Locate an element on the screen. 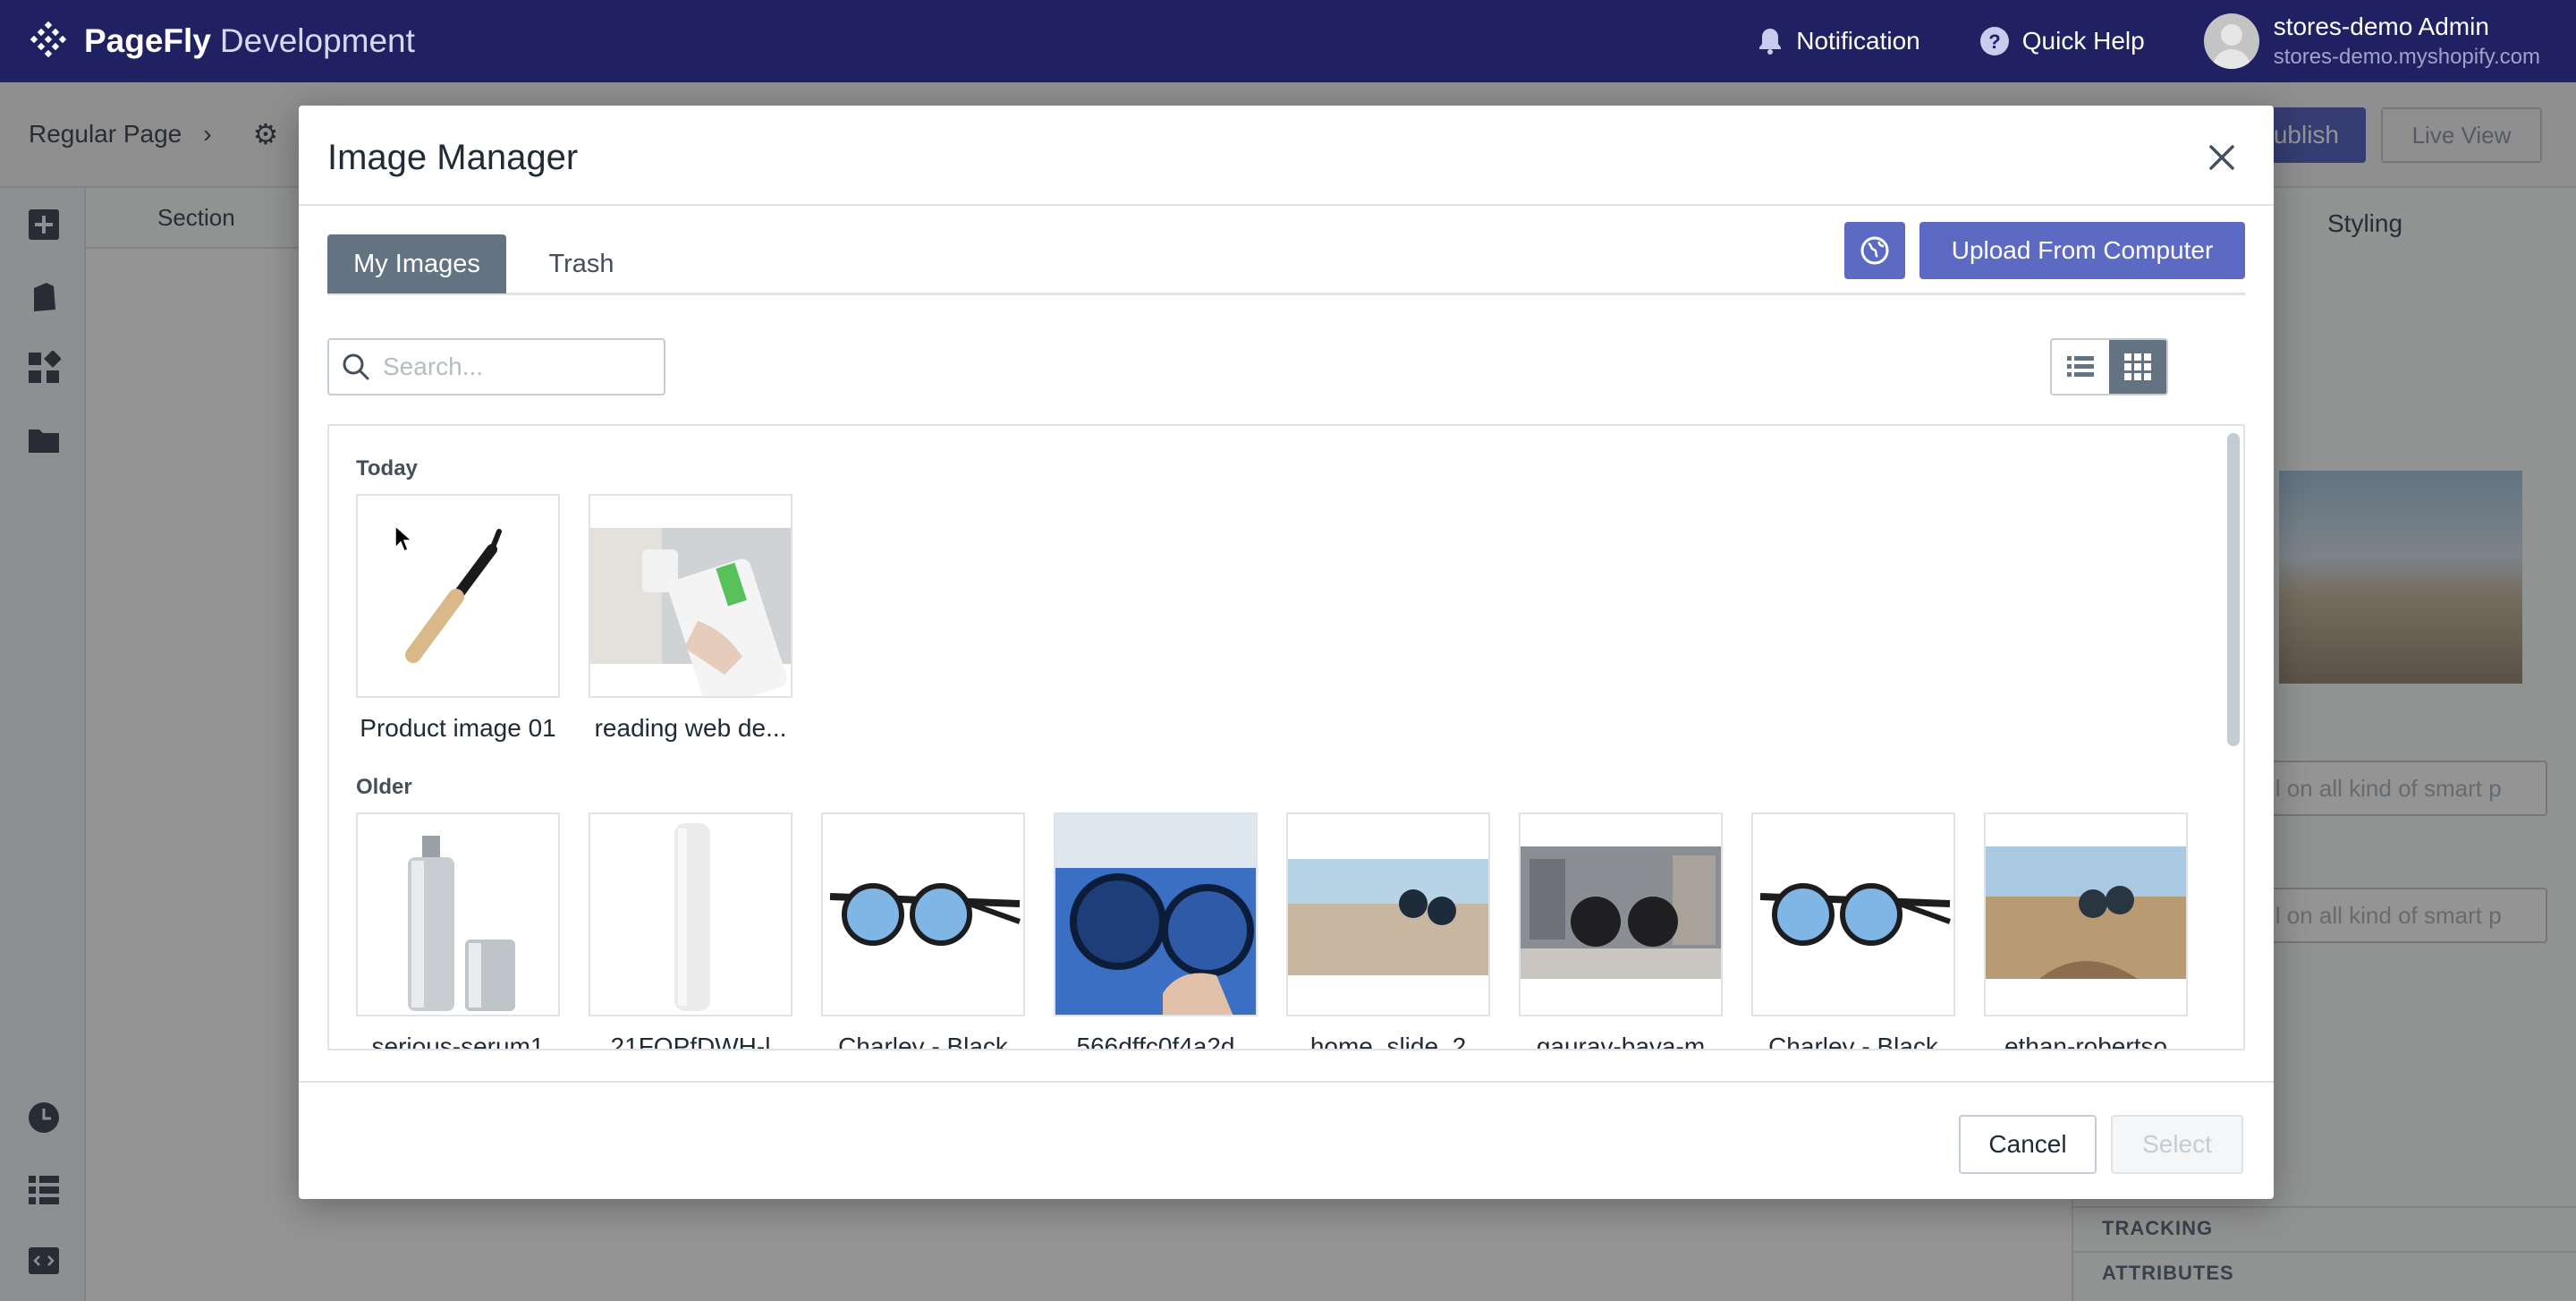 The image size is (2576, 1301). bell-icon is located at coordinates (1770, 42).